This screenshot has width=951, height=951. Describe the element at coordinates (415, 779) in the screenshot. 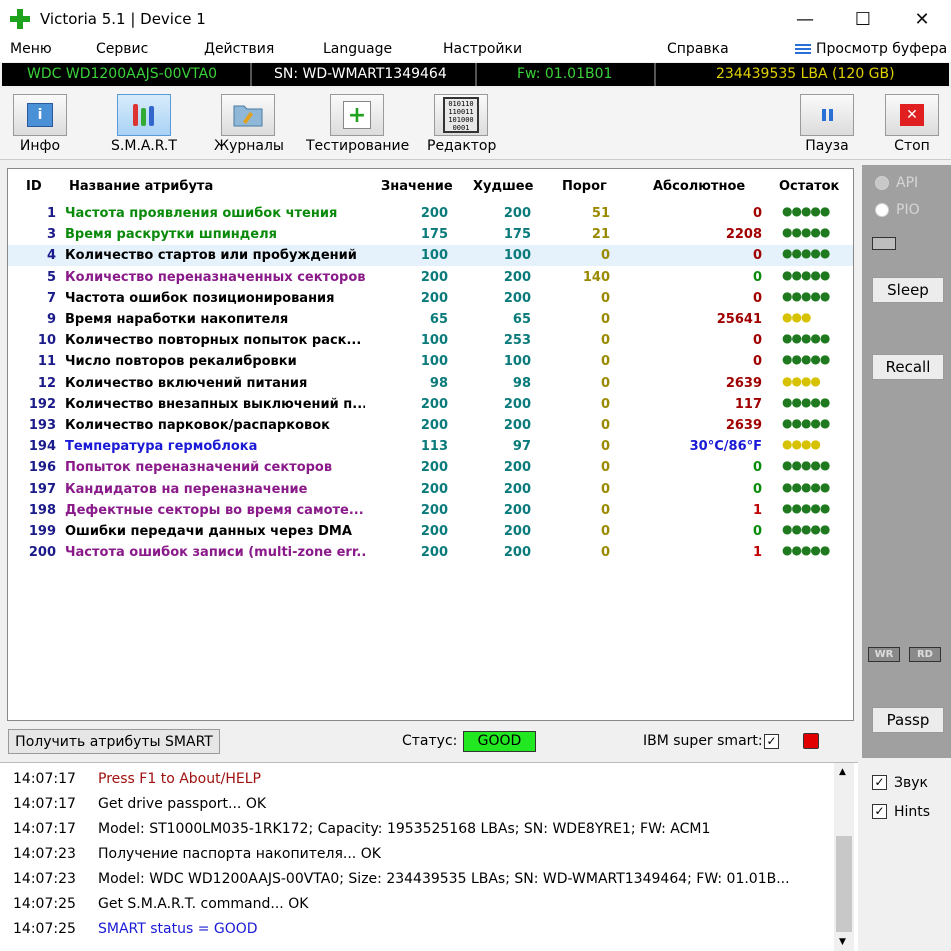

I see `log-entry: 14:07:17 Press F1 to About/HELP` at that location.